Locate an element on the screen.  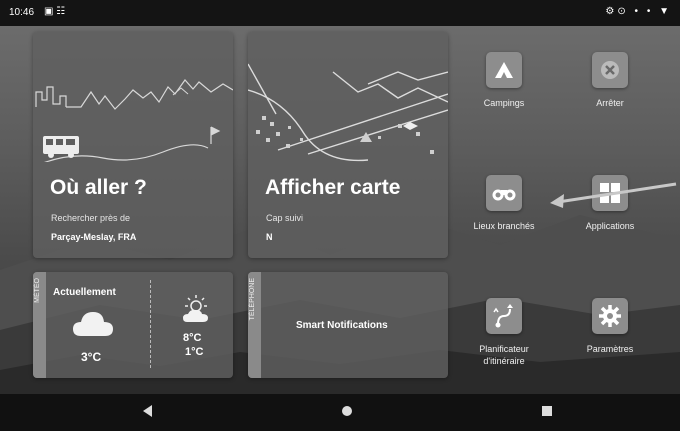
recent-apps-icon is located at coordinates (547, 411).